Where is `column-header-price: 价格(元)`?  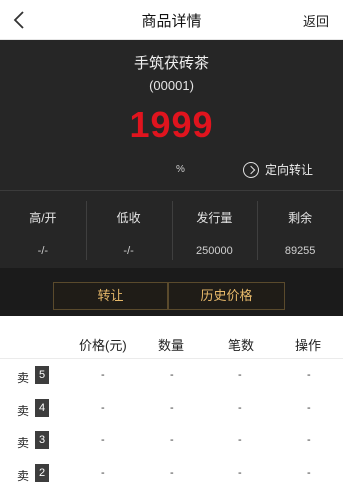
column-header-price: 价格(元) is located at coordinates (103, 345).